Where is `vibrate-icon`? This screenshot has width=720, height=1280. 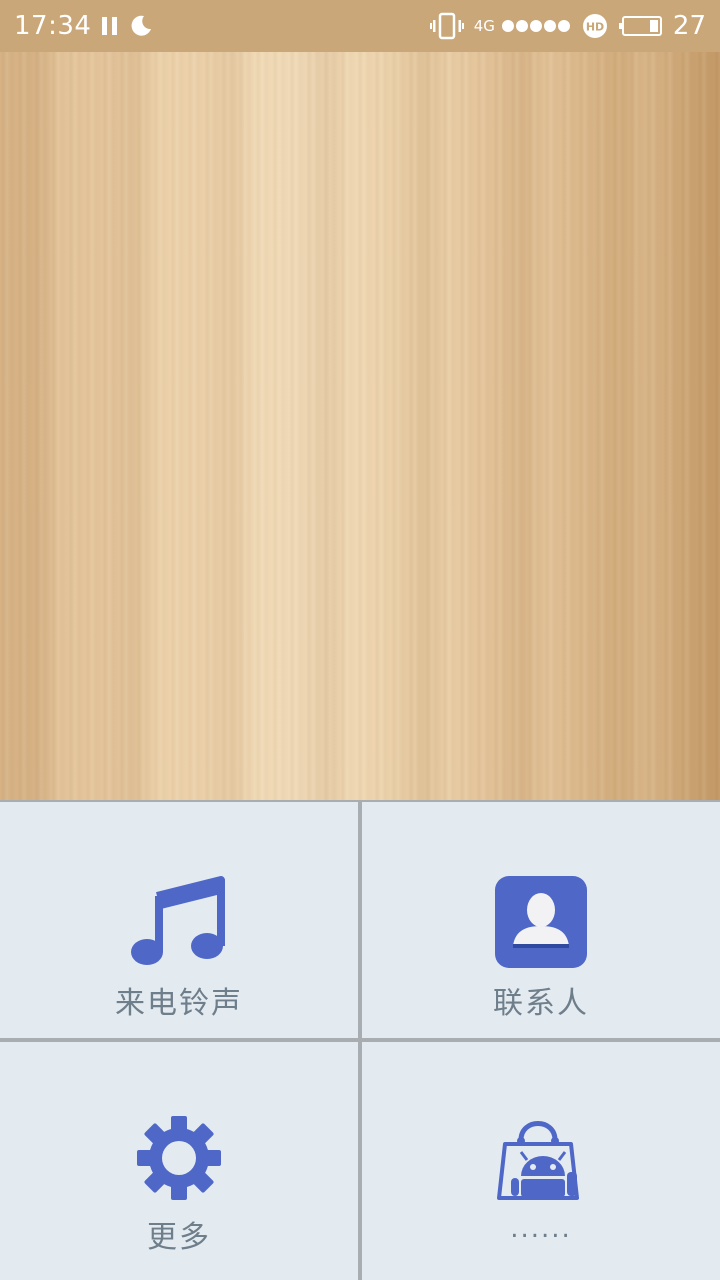
vibrate-icon is located at coordinates (446, 26).